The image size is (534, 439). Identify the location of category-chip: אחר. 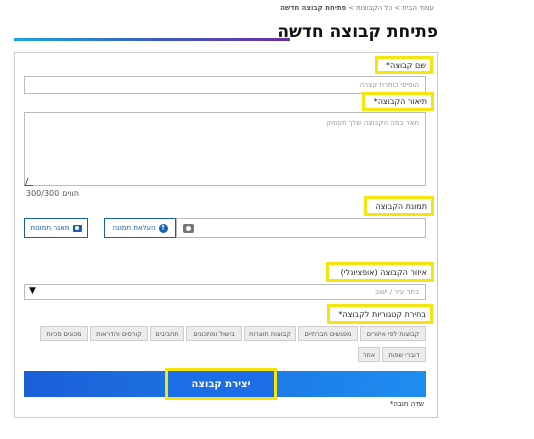
(369, 354).